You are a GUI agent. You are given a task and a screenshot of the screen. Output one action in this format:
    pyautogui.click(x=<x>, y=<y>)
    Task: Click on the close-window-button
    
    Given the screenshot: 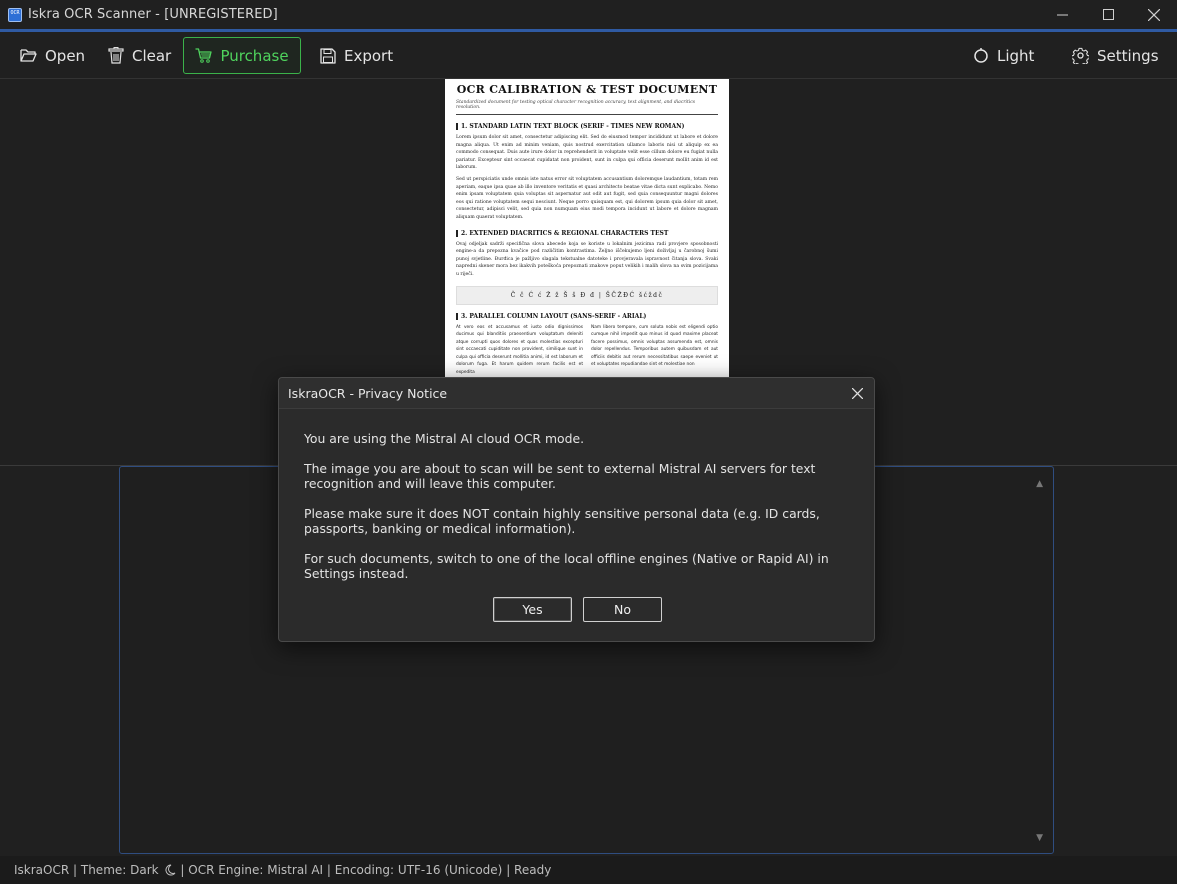 What is the action you would take?
    pyautogui.click(x=1154, y=14)
    